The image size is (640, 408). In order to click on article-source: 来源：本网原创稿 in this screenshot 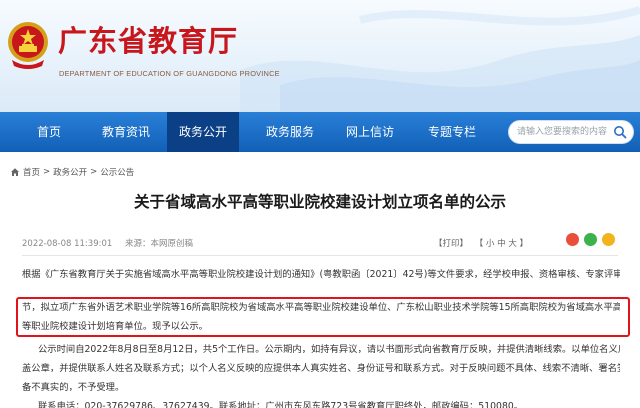, I will do `click(158, 244)`.